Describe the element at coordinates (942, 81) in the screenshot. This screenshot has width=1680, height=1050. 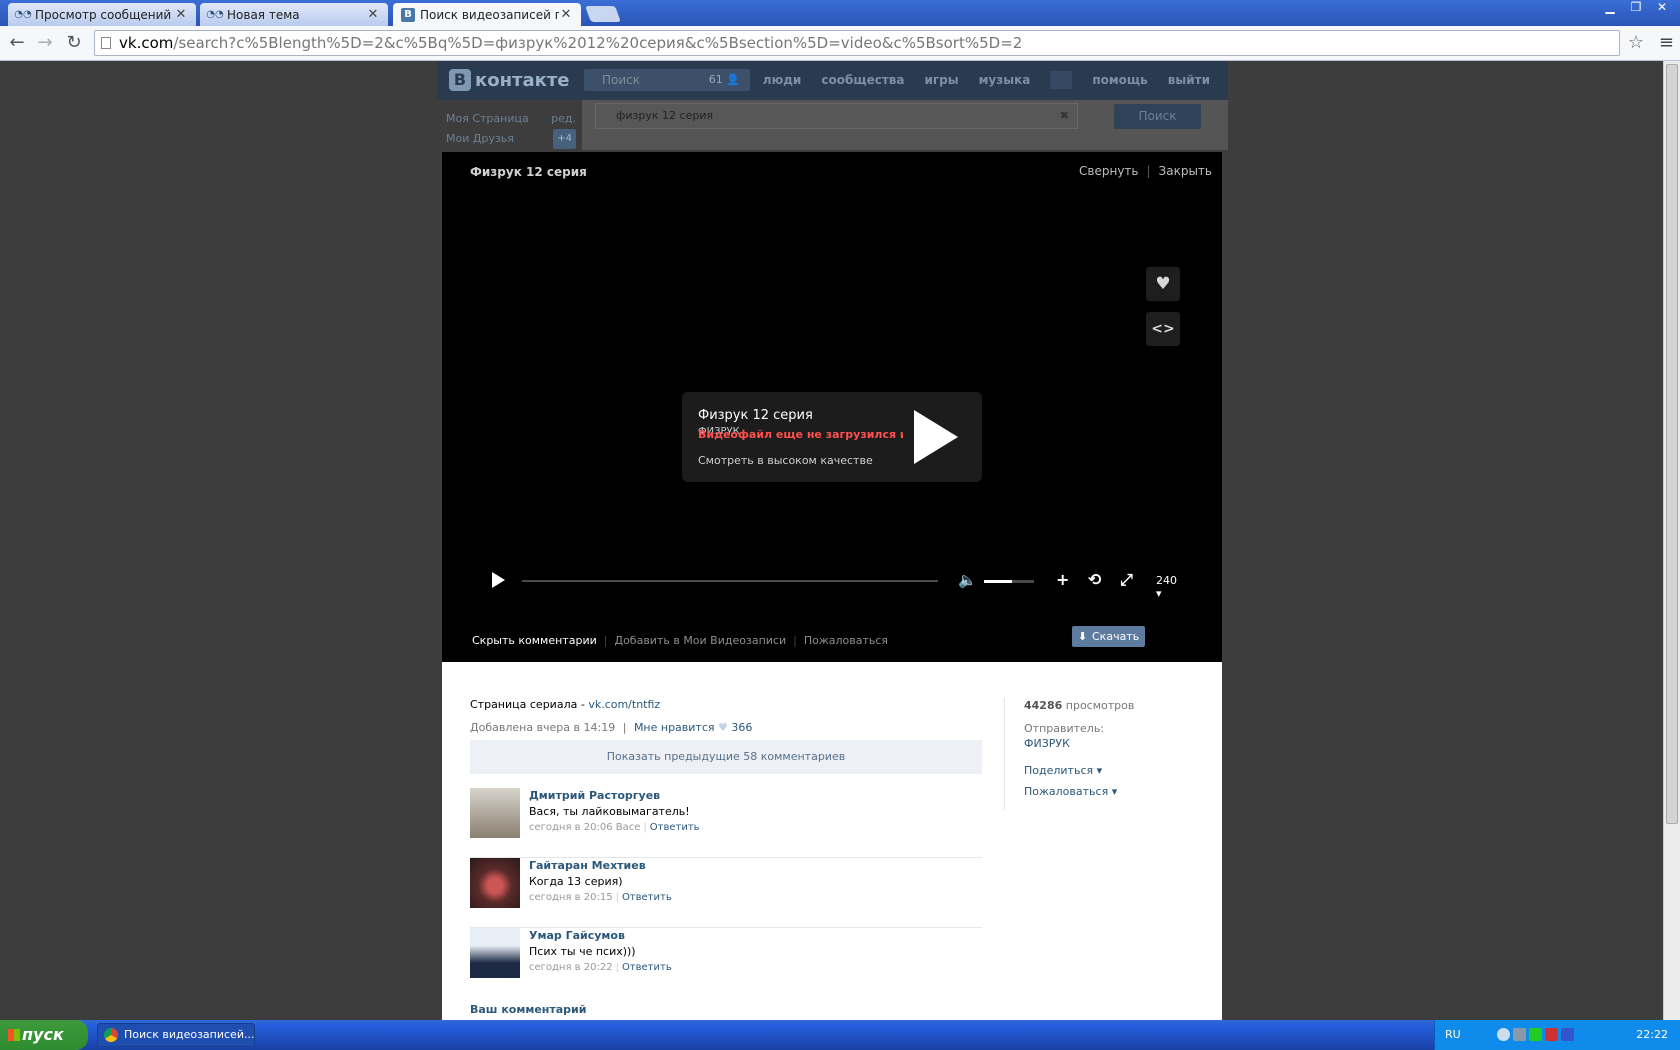
I see `nav-games: игры` at that location.